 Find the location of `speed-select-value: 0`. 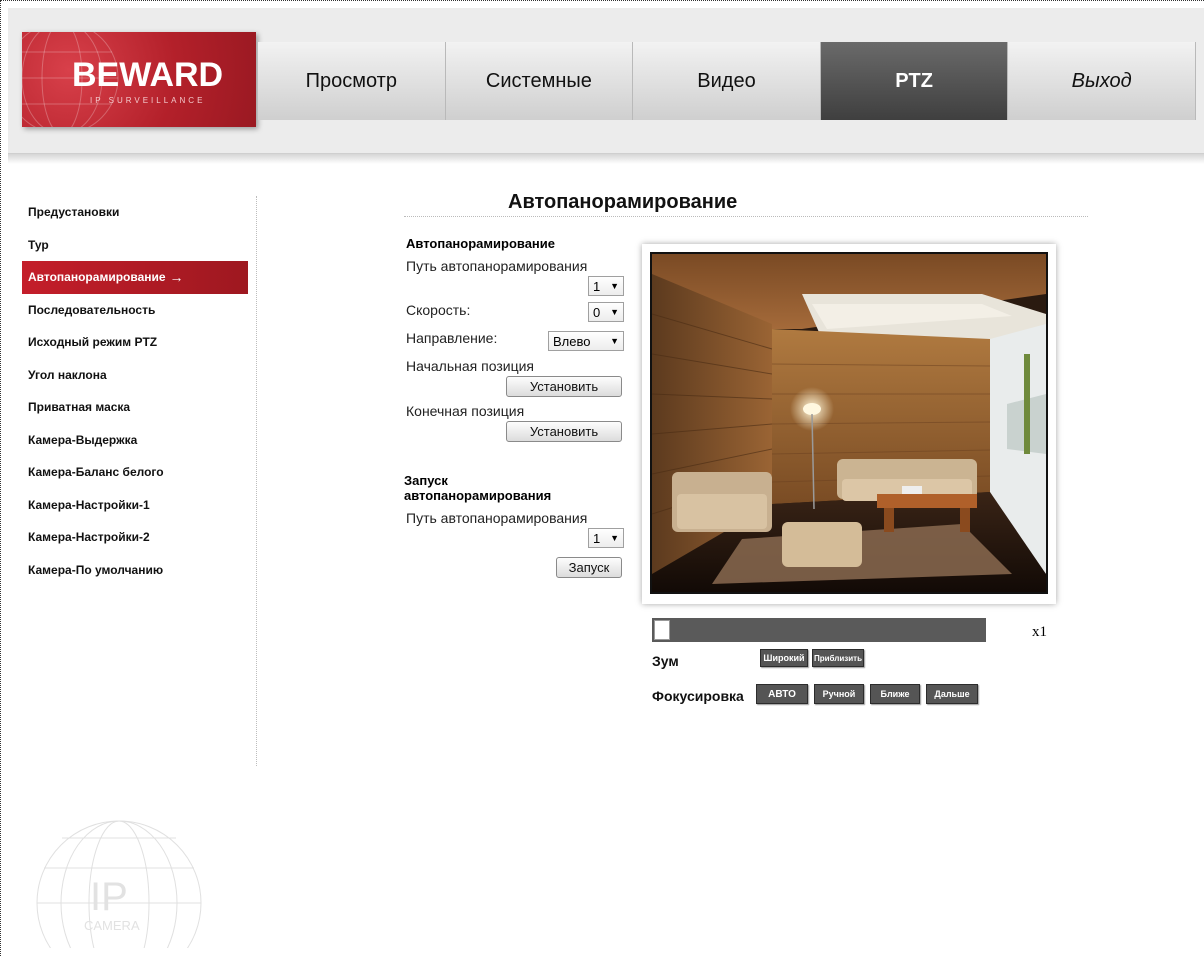

speed-select-value: 0 is located at coordinates (597, 312).